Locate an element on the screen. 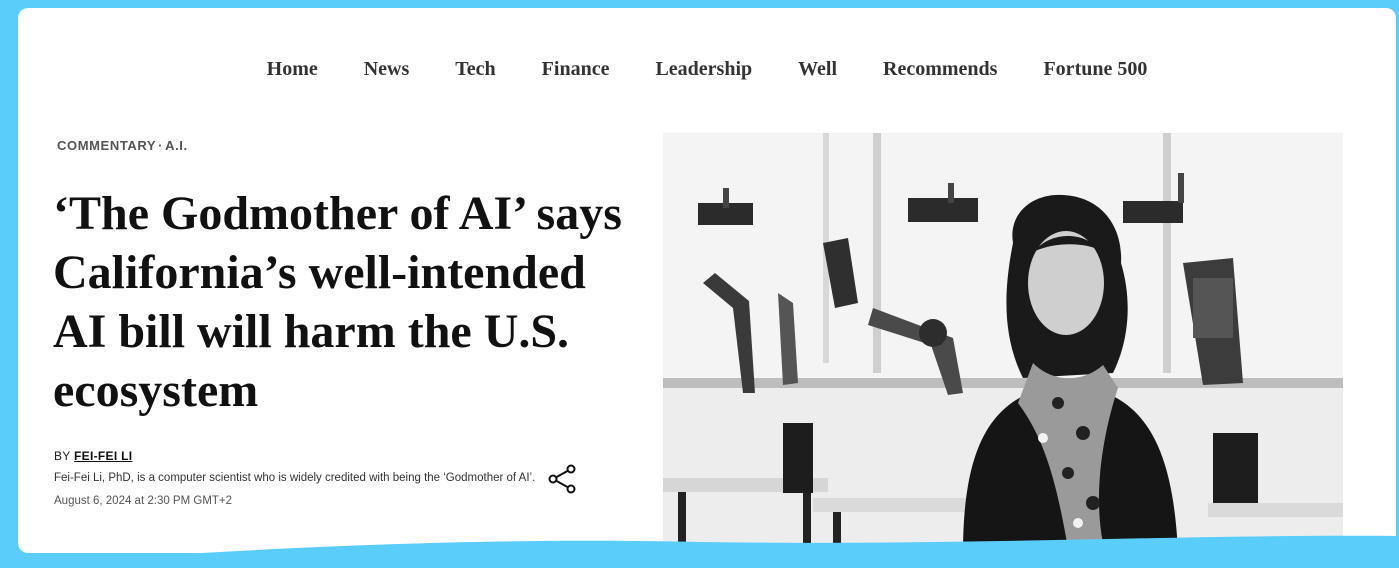  nav-item-finance: Finance is located at coordinates (576, 71).